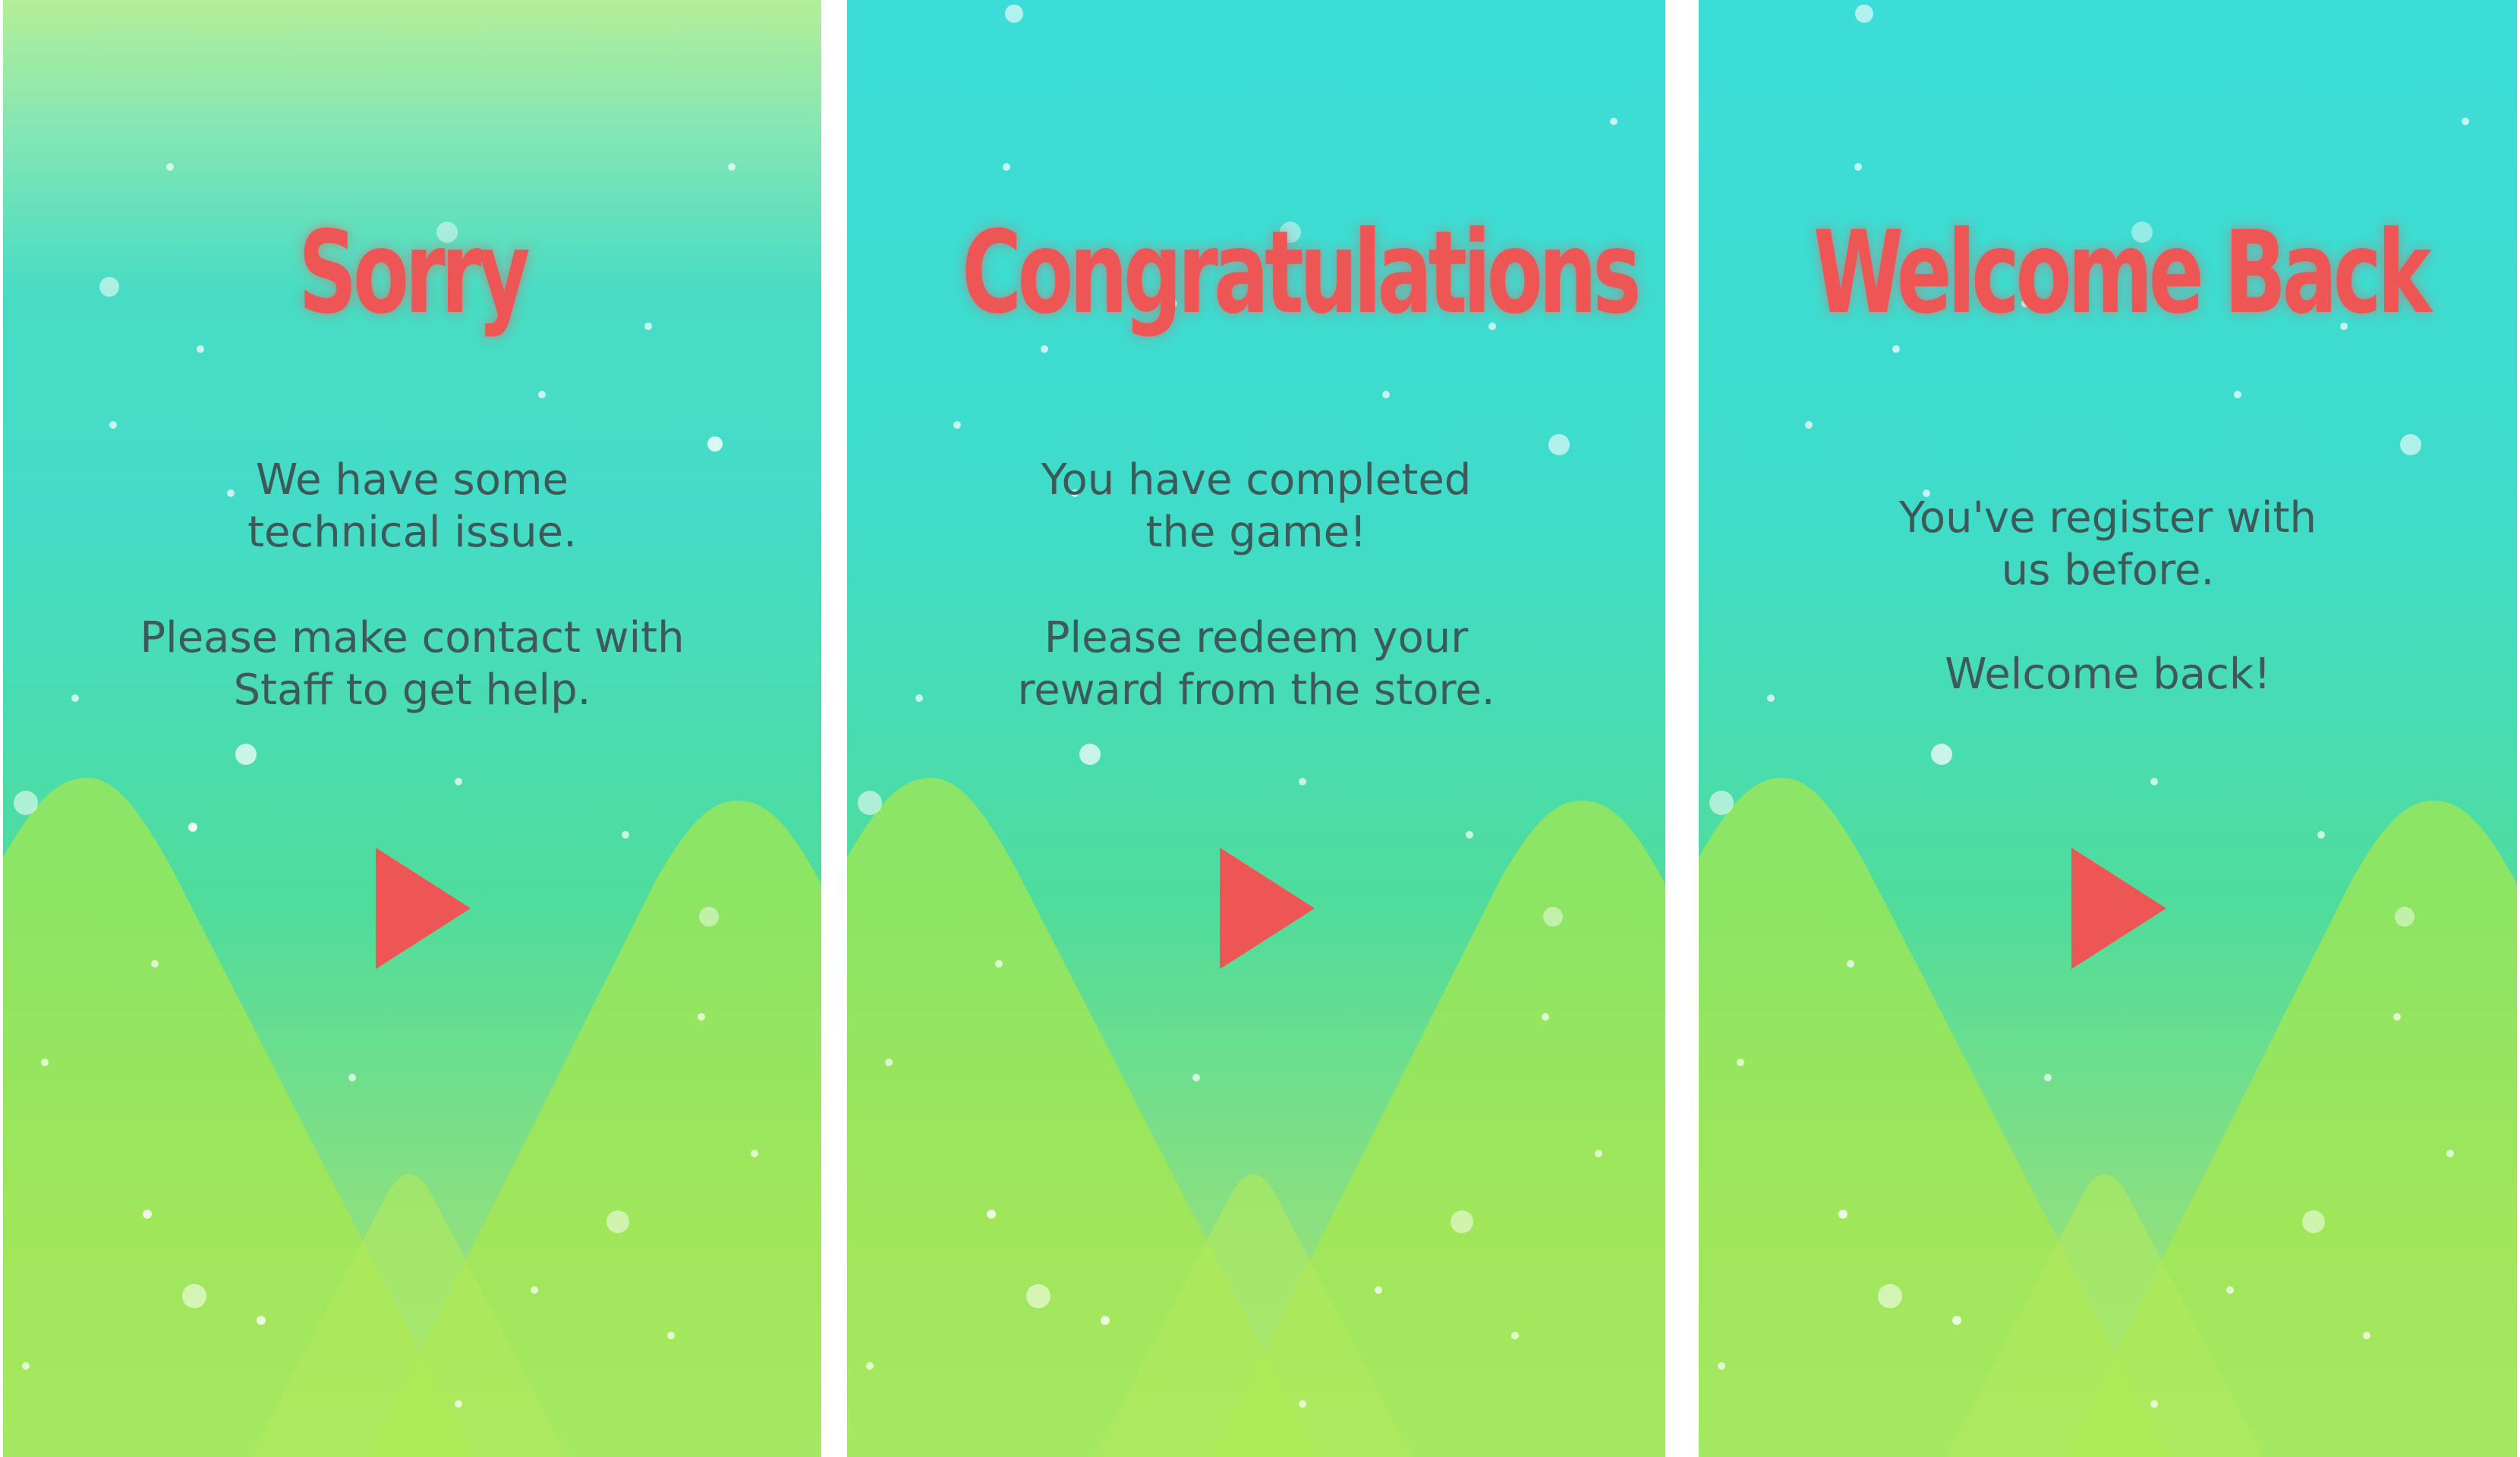  I want to click on message-line: the game!, so click(1256, 532).